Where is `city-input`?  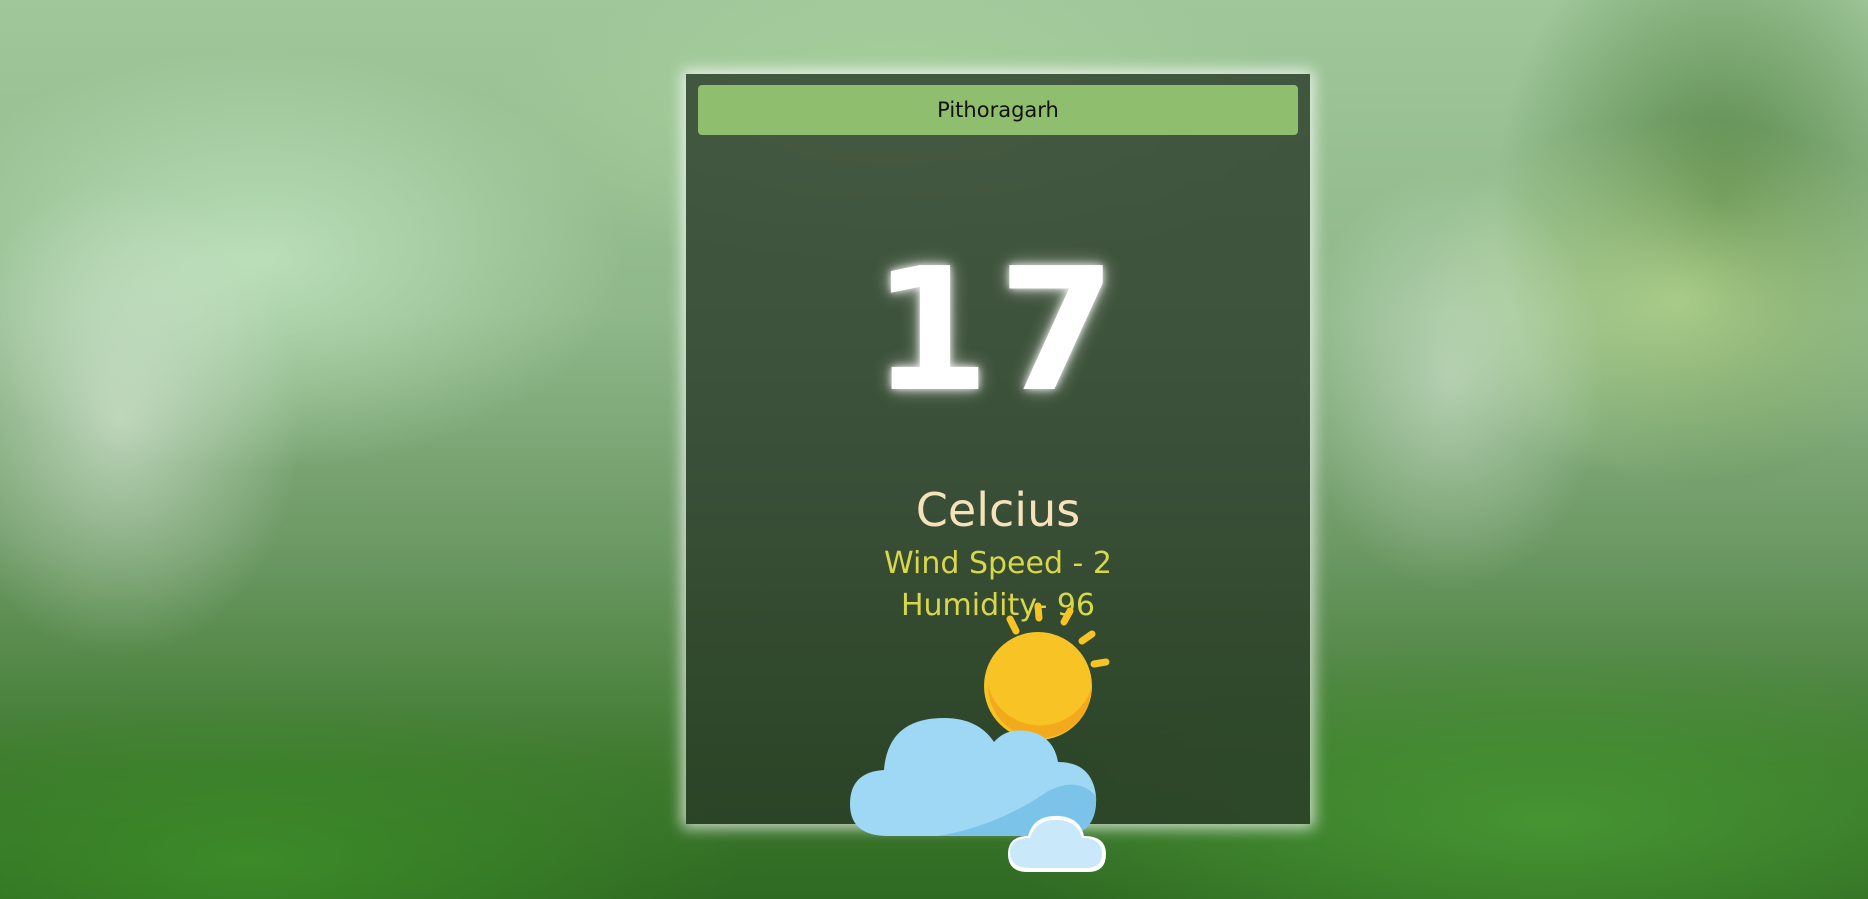
city-input is located at coordinates (998, 110).